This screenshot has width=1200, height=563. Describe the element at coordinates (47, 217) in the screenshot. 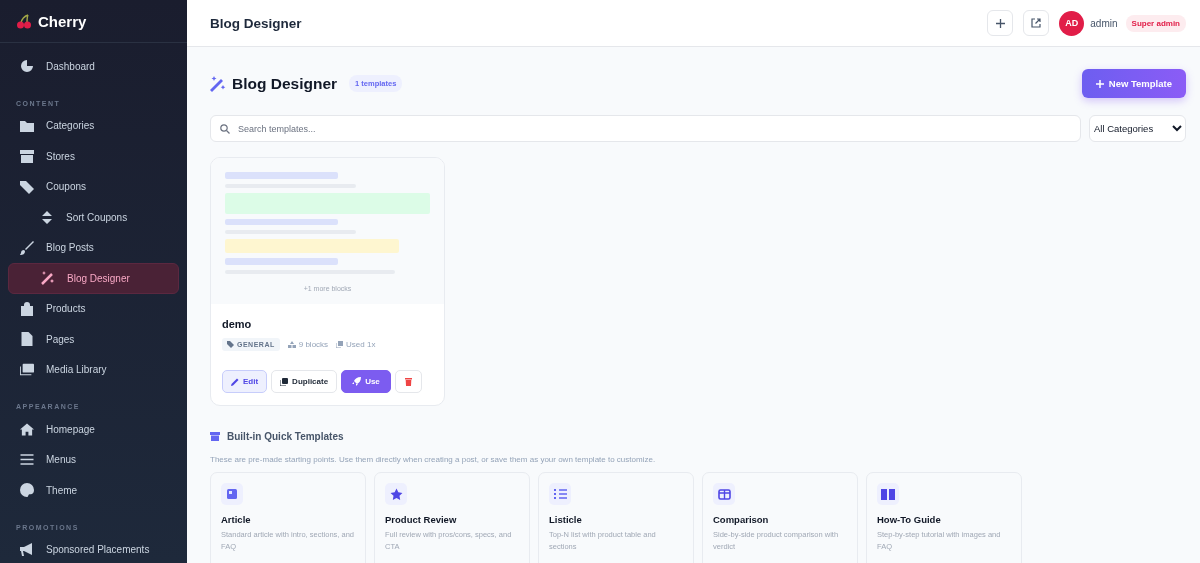

I see `sort-icon` at that location.